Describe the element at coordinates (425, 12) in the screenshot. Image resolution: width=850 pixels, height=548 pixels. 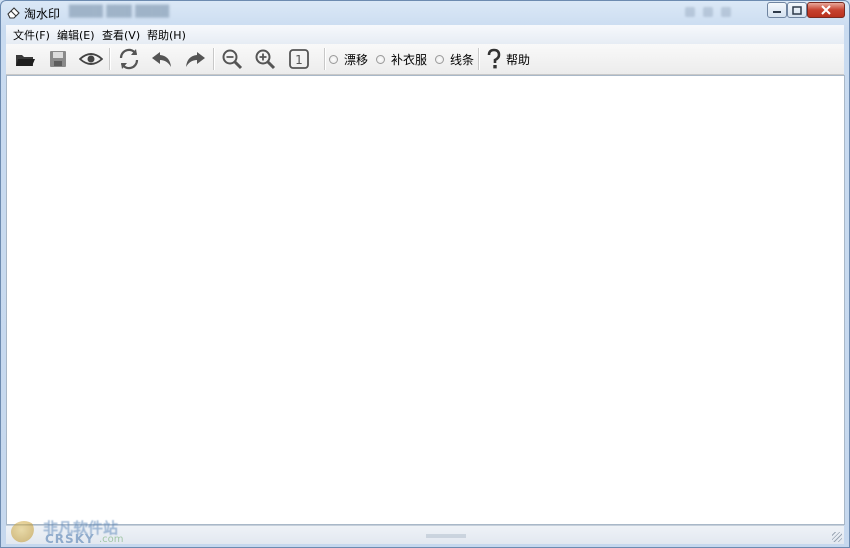
I see `title-bar: 淘水印 ████ ███ ████` at that location.